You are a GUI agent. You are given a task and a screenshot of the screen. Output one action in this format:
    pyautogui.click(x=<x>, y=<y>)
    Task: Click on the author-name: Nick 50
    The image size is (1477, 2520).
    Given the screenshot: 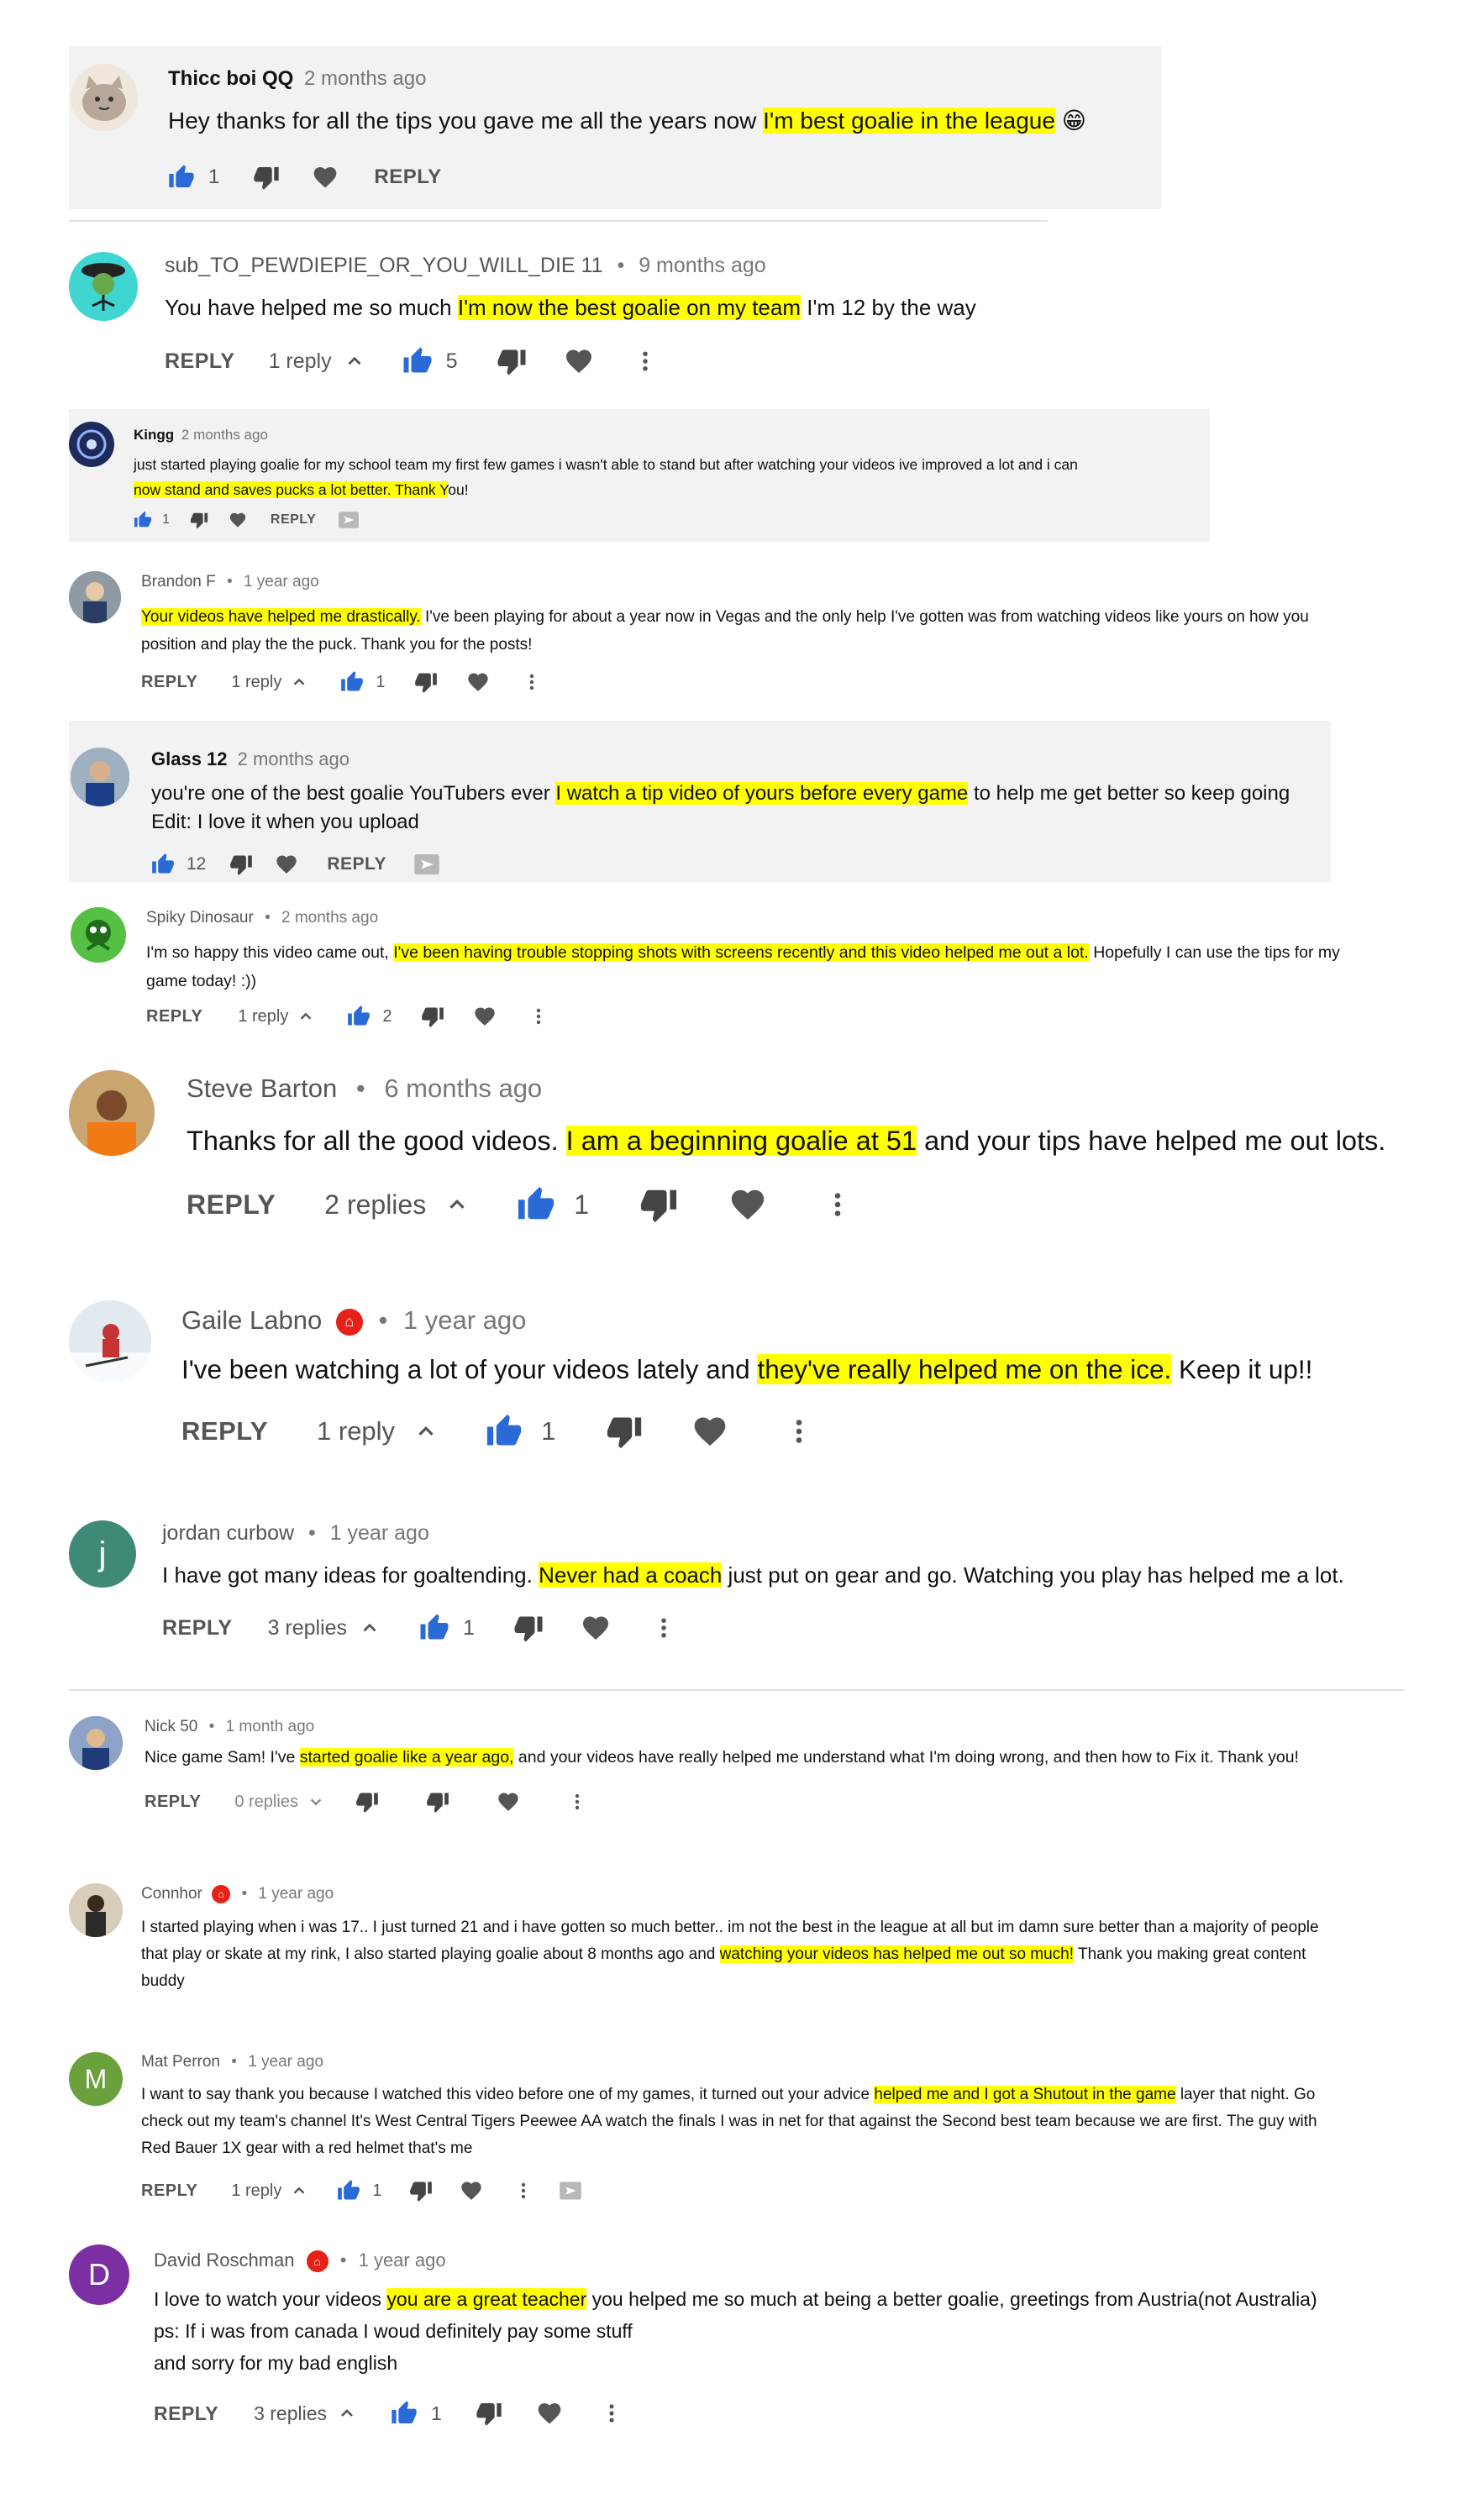 What is the action you would take?
    pyautogui.click(x=171, y=1726)
    